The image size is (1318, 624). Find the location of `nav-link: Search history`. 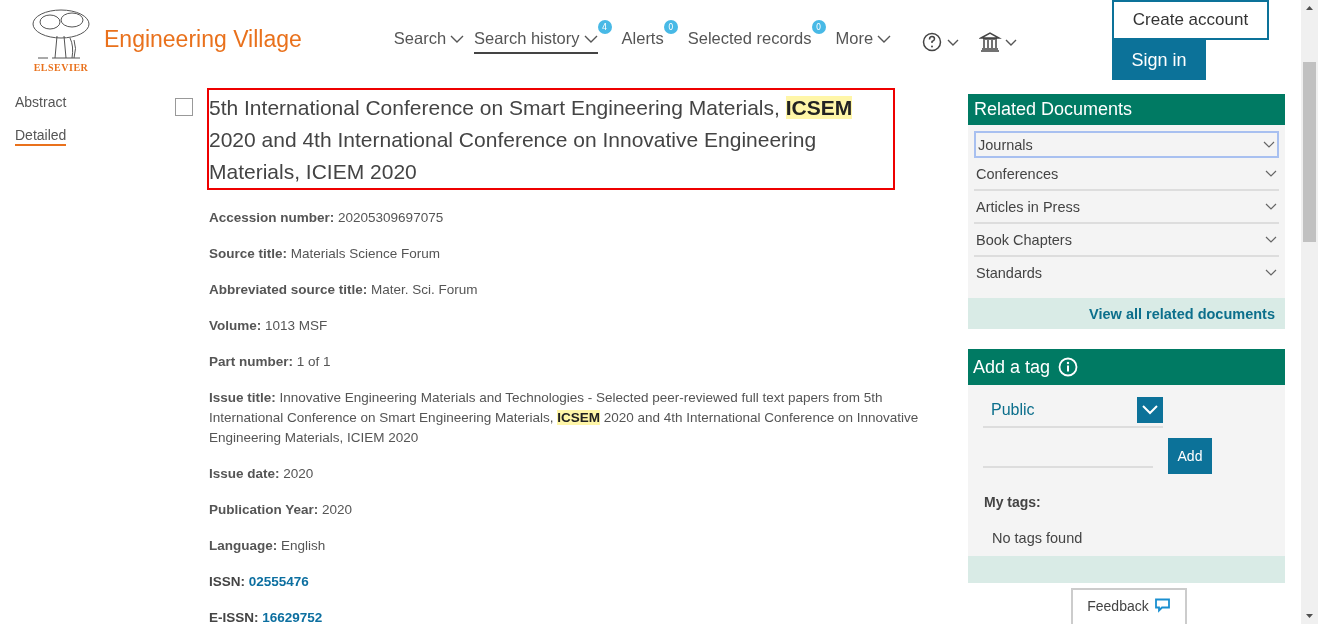

nav-link: Search history is located at coordinates (536, 41).